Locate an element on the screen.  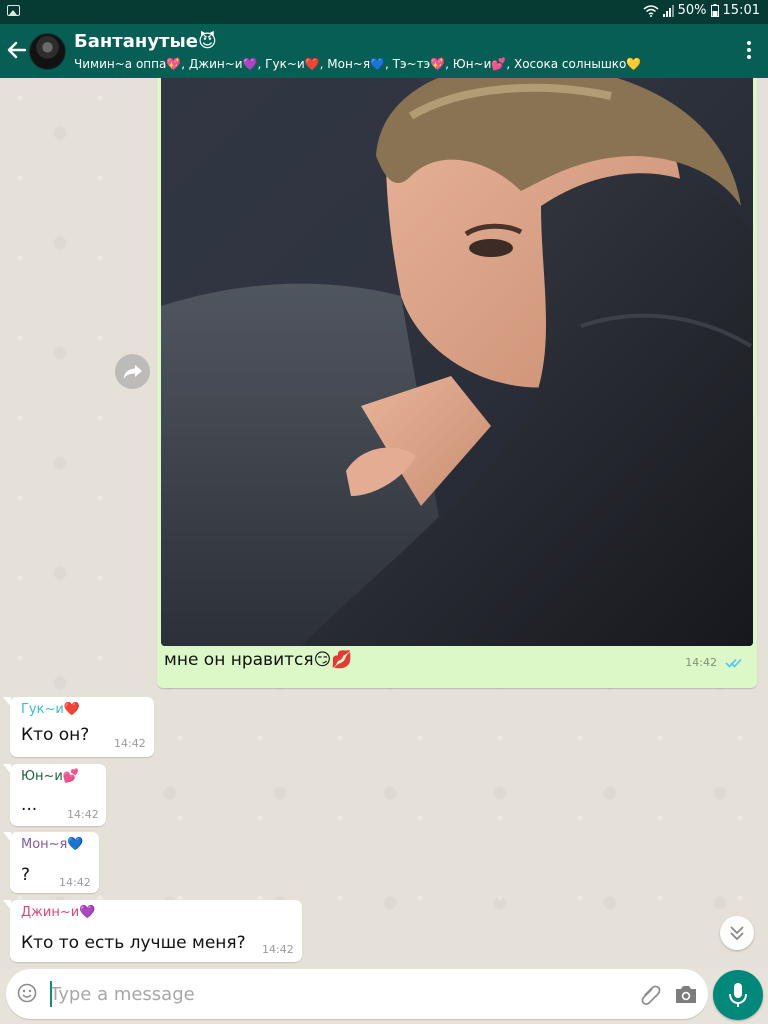
battery-percent: 50% is located at coordinates (692, 10).